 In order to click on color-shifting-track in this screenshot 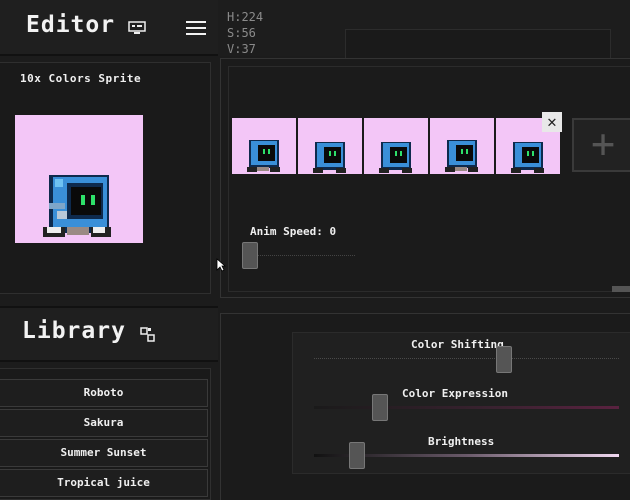, I will do `click(466, 359)`.